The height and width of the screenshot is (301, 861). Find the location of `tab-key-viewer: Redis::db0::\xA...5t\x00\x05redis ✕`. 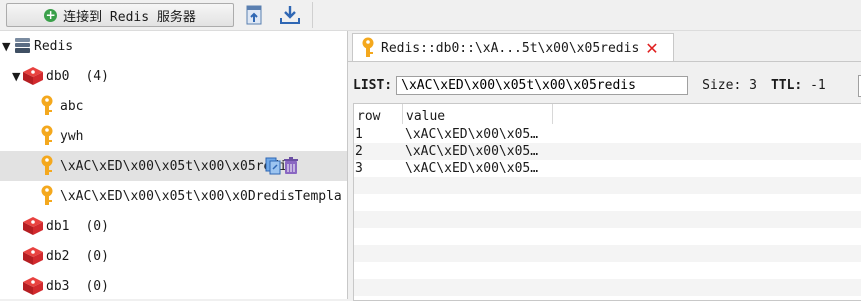

tab-key-viewer: Redis::db0::\xA...5t\x00\x05redis ✕ is located at coordinates (513, 47).